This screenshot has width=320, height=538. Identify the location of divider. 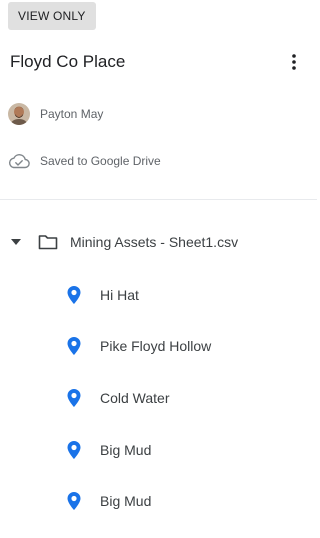
(158, 199).